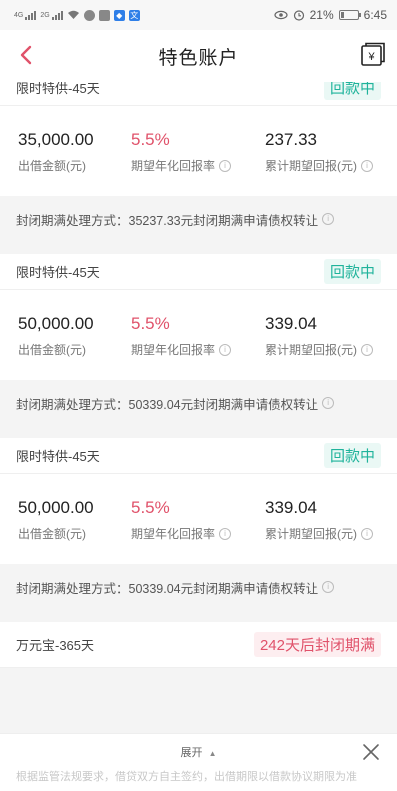  I want to click on status-bar: 4G 2G ◆ 文 21% 6:45, so click(198, 15).